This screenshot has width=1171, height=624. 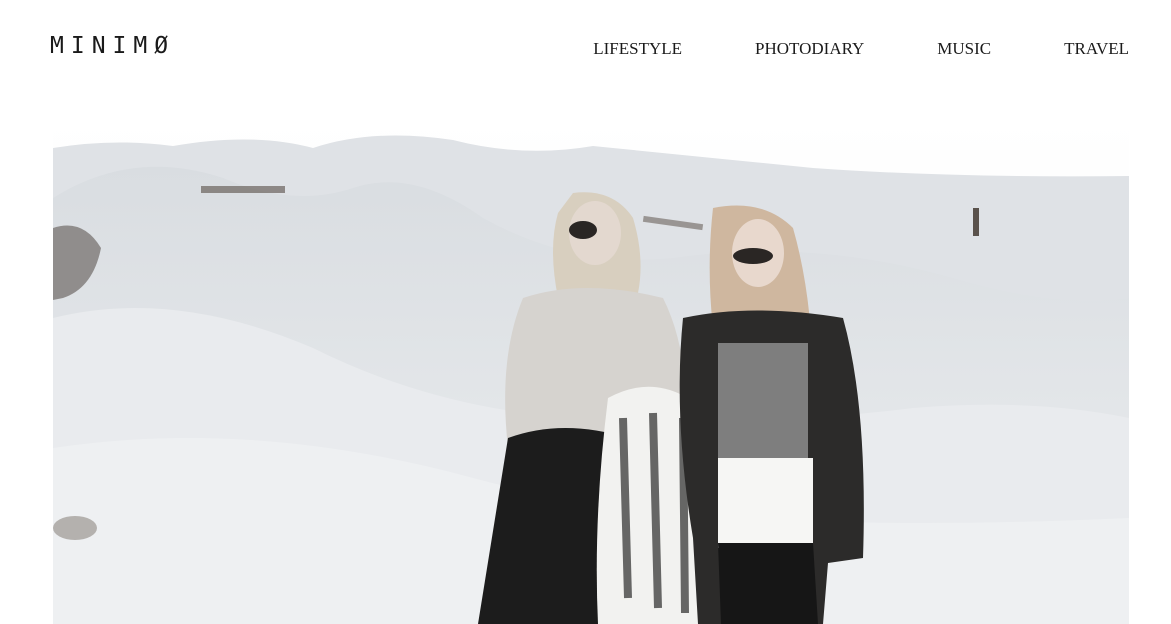 What do you see at coordinates (809, 49) in the screenshot?
I see `nav-link-photodiary: PHOTODIARY` at bounding box center [809, 49].